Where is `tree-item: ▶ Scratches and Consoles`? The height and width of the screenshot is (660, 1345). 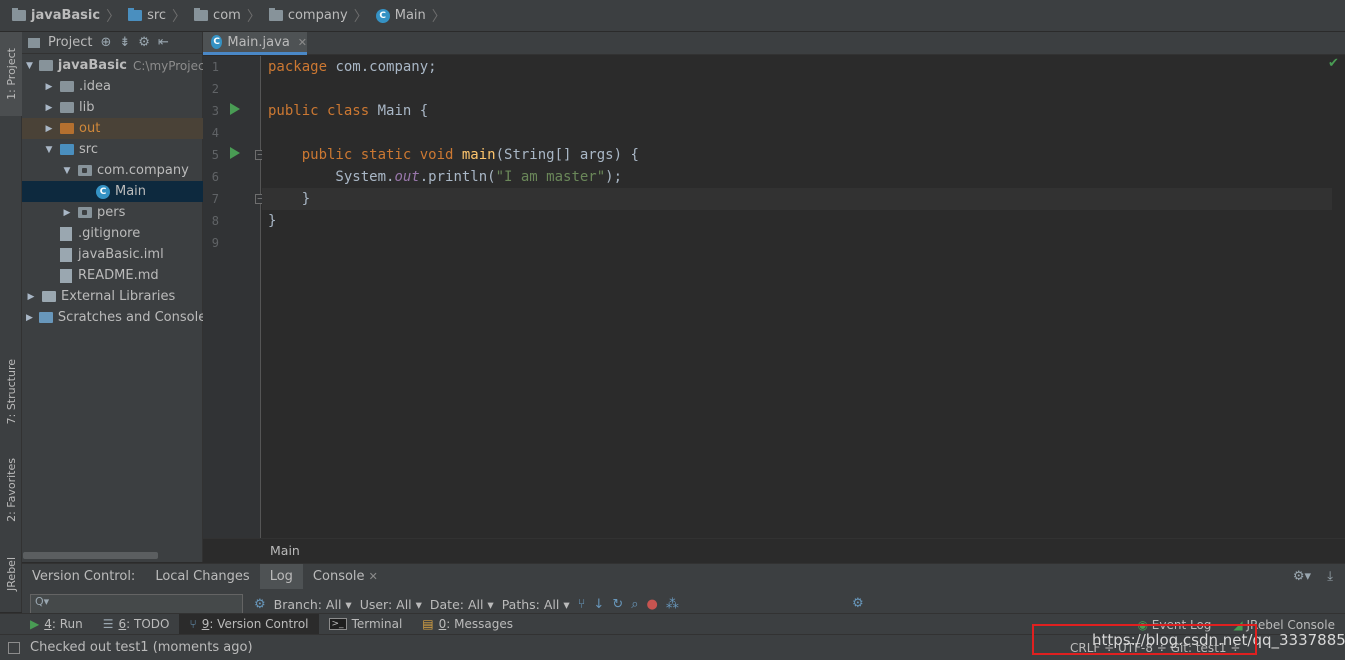
tree-item: ▶ Scratches and Consoles is located at coordinates (112, 317).